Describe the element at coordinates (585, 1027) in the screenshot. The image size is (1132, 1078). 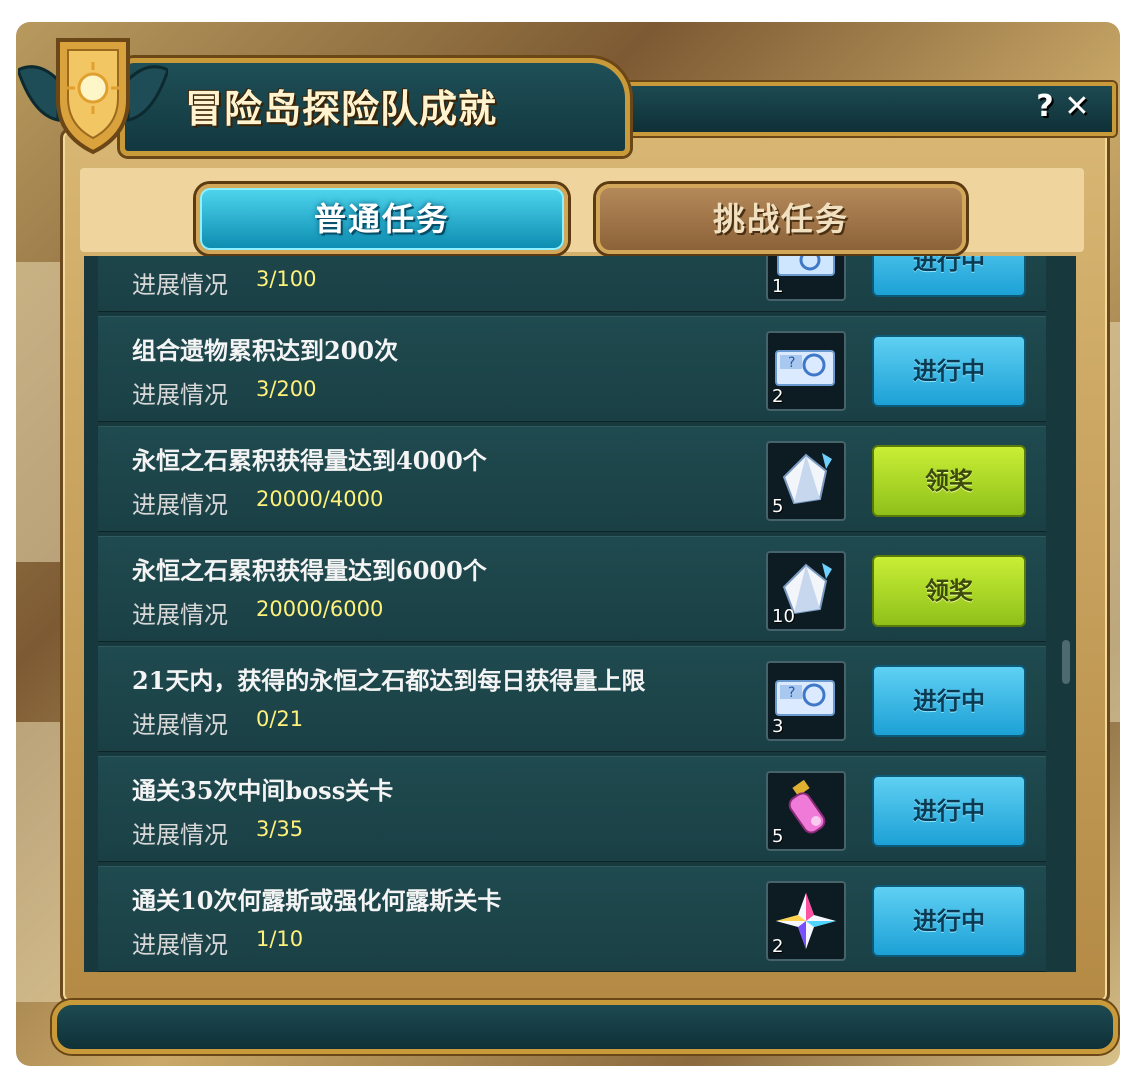
I see `bottom-bar` at that location.